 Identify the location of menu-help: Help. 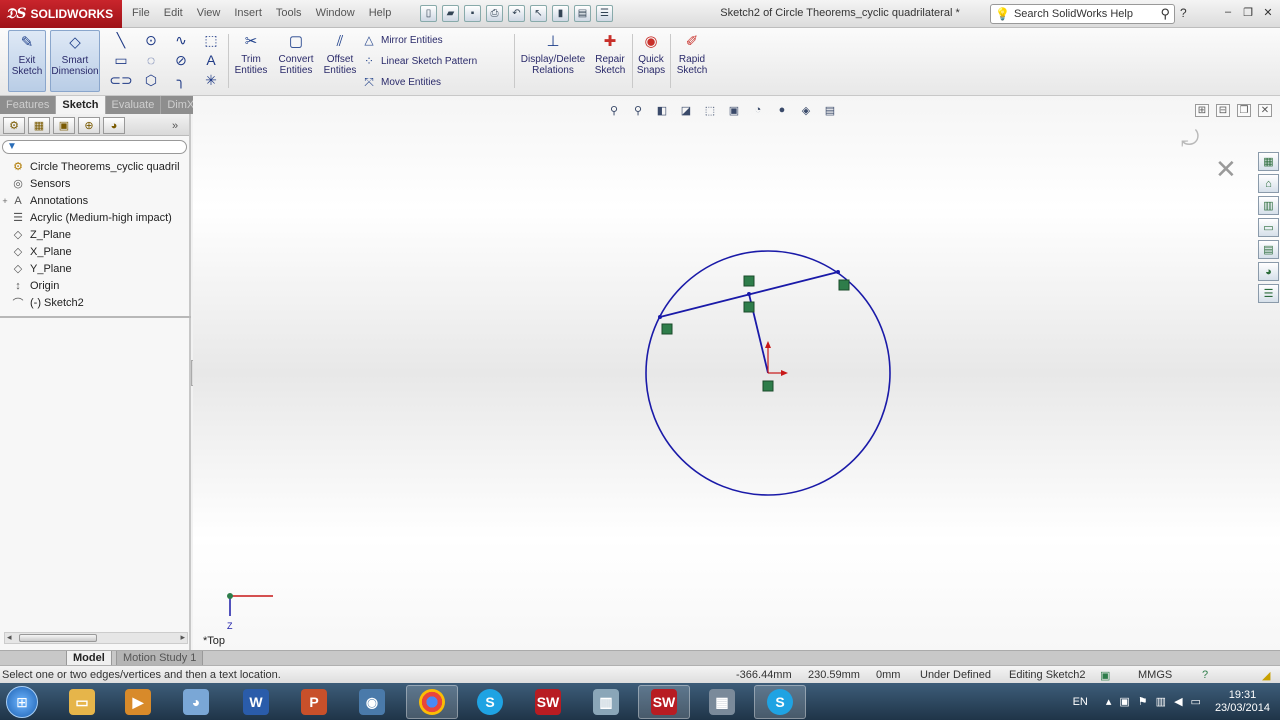
(380, 13).